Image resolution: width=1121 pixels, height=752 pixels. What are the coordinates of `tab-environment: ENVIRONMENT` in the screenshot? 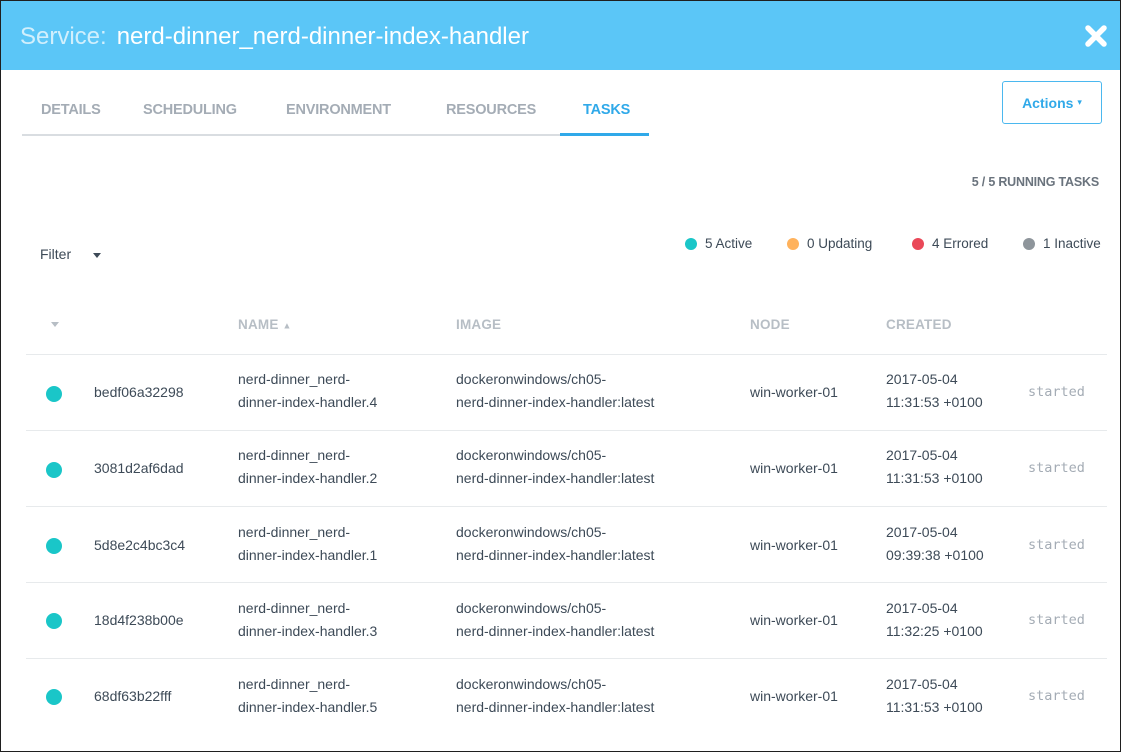 It's located at (338, 119).